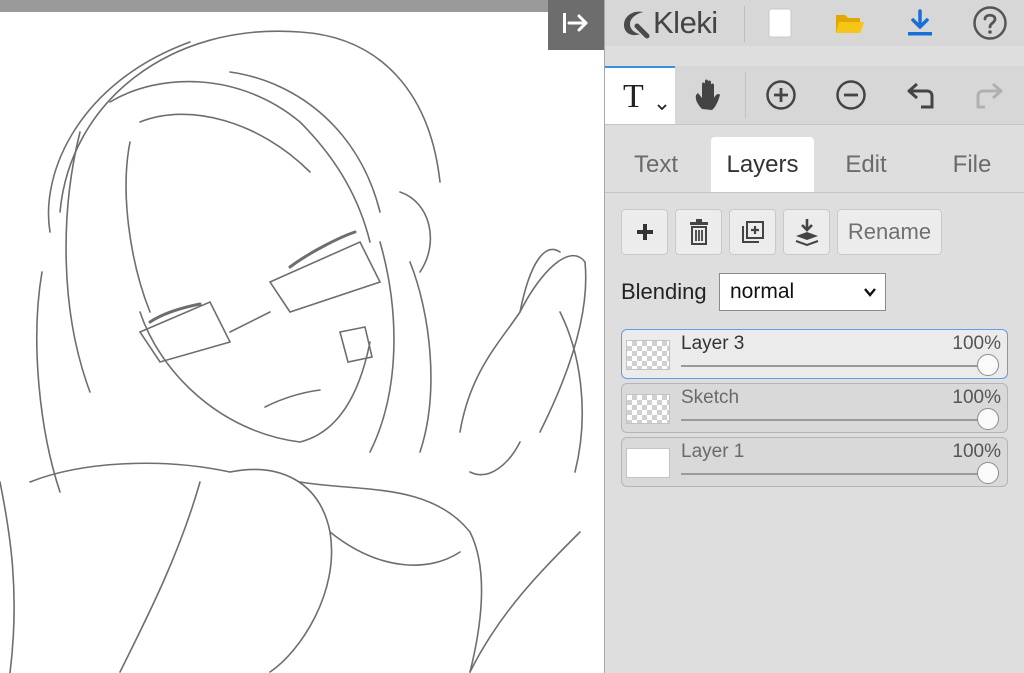 The image size is (1024, 673). I want to click on merge-layer-down-button, so click(806, 232).